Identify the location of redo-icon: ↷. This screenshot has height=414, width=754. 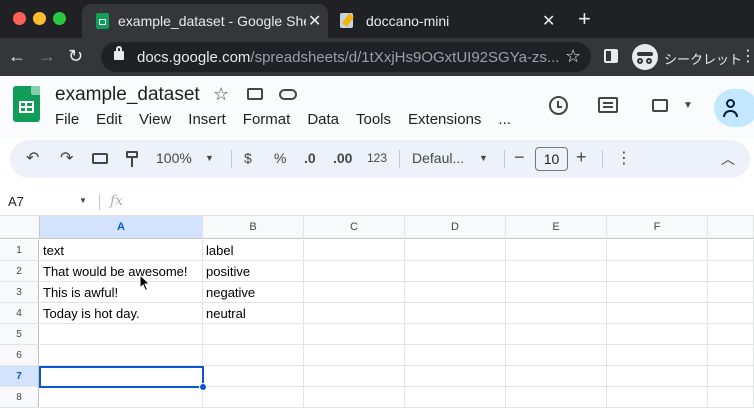
(66, 158).